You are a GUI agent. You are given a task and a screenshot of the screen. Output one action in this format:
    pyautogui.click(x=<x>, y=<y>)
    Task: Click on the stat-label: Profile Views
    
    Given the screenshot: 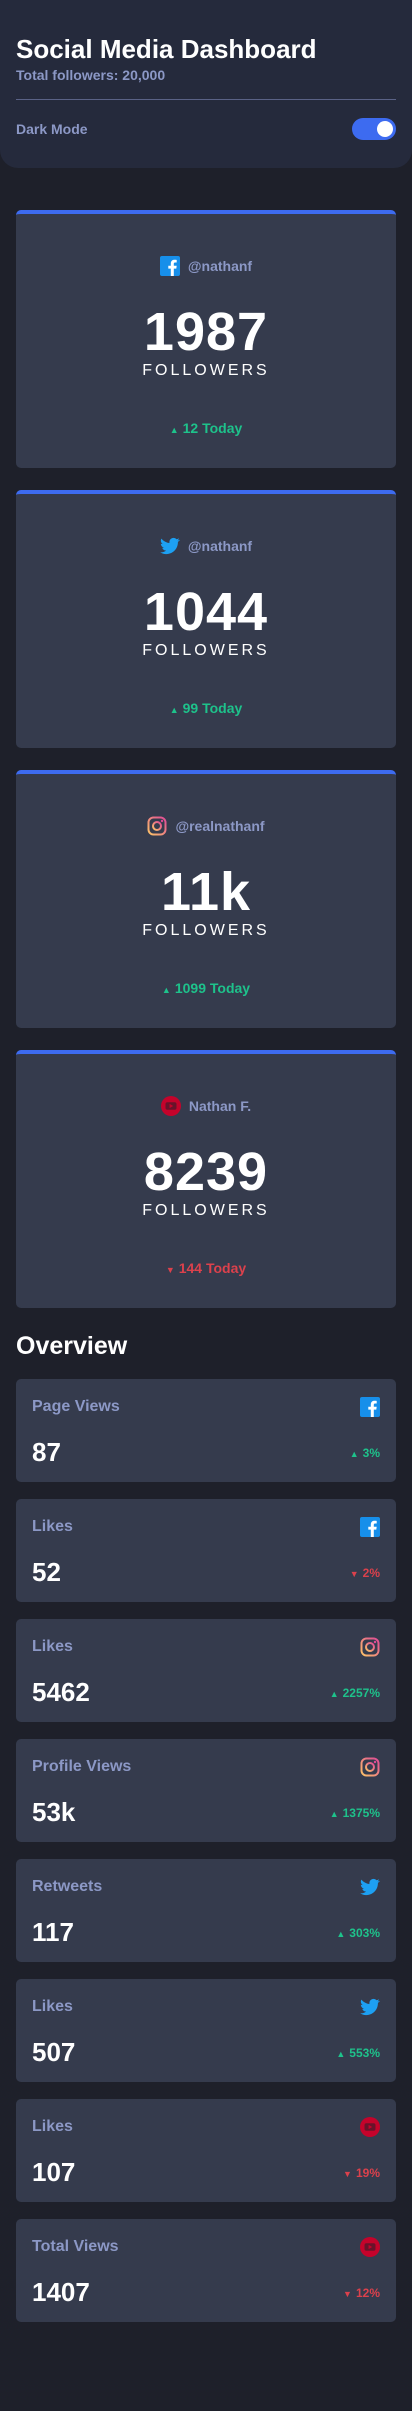 What is the action you would take?
    pyautogui.click(x=82, y=1766)
    